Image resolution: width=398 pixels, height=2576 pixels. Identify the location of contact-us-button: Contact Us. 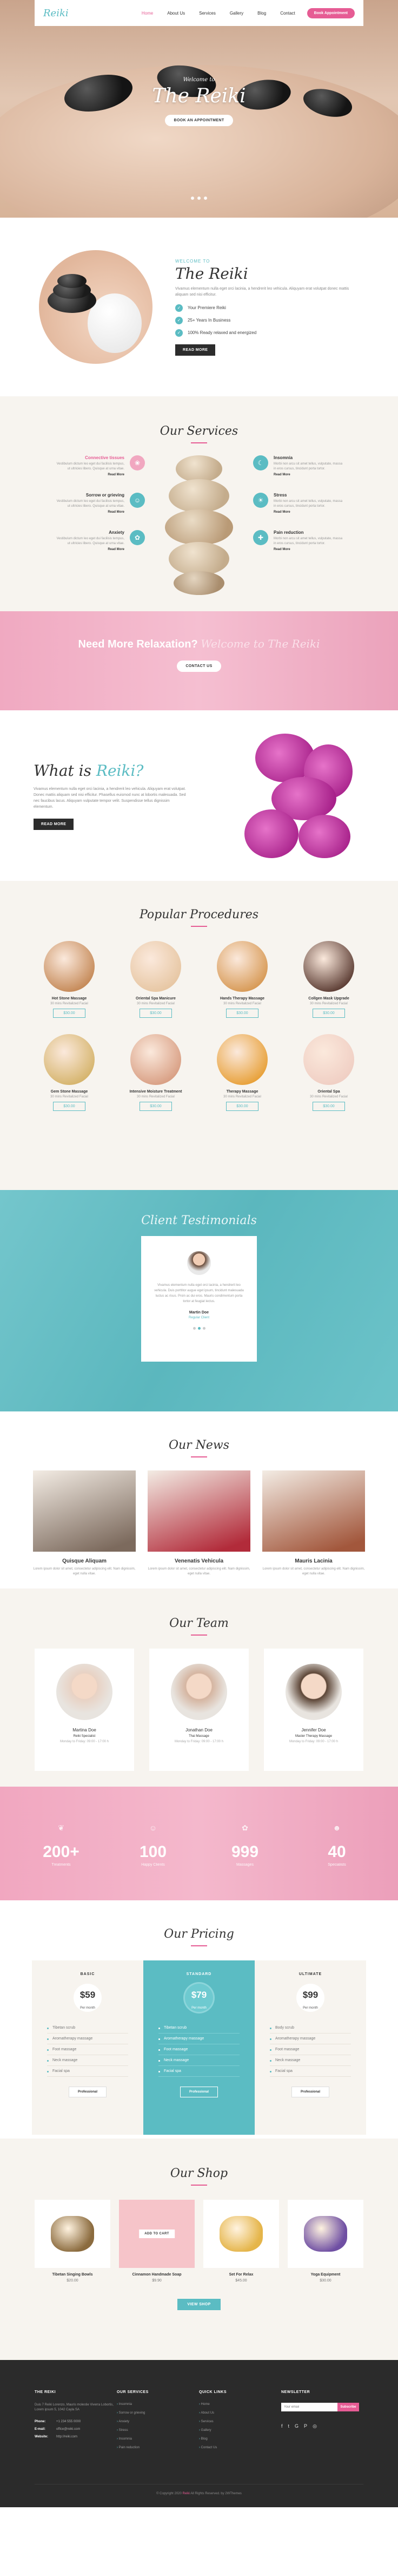
(199, 666).